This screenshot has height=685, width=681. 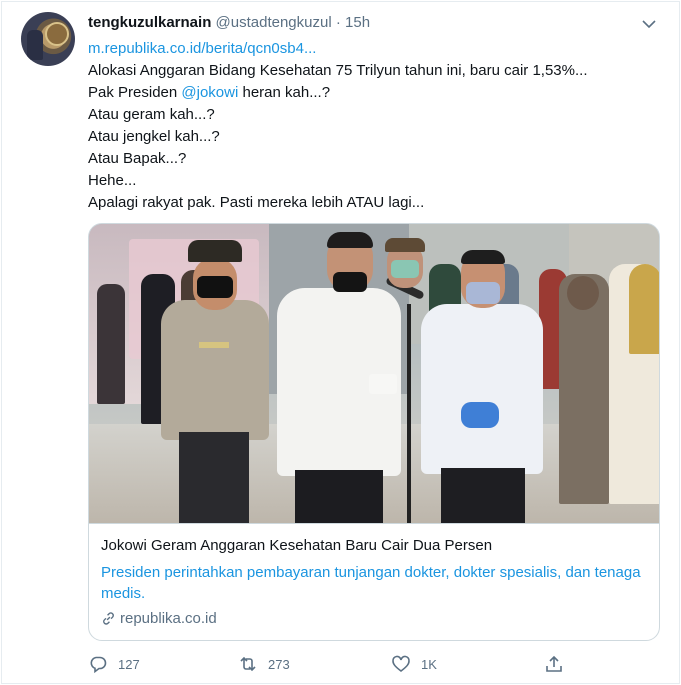 I want to click on card-domain-text: republika.co.id, so click(x=168, y=618).